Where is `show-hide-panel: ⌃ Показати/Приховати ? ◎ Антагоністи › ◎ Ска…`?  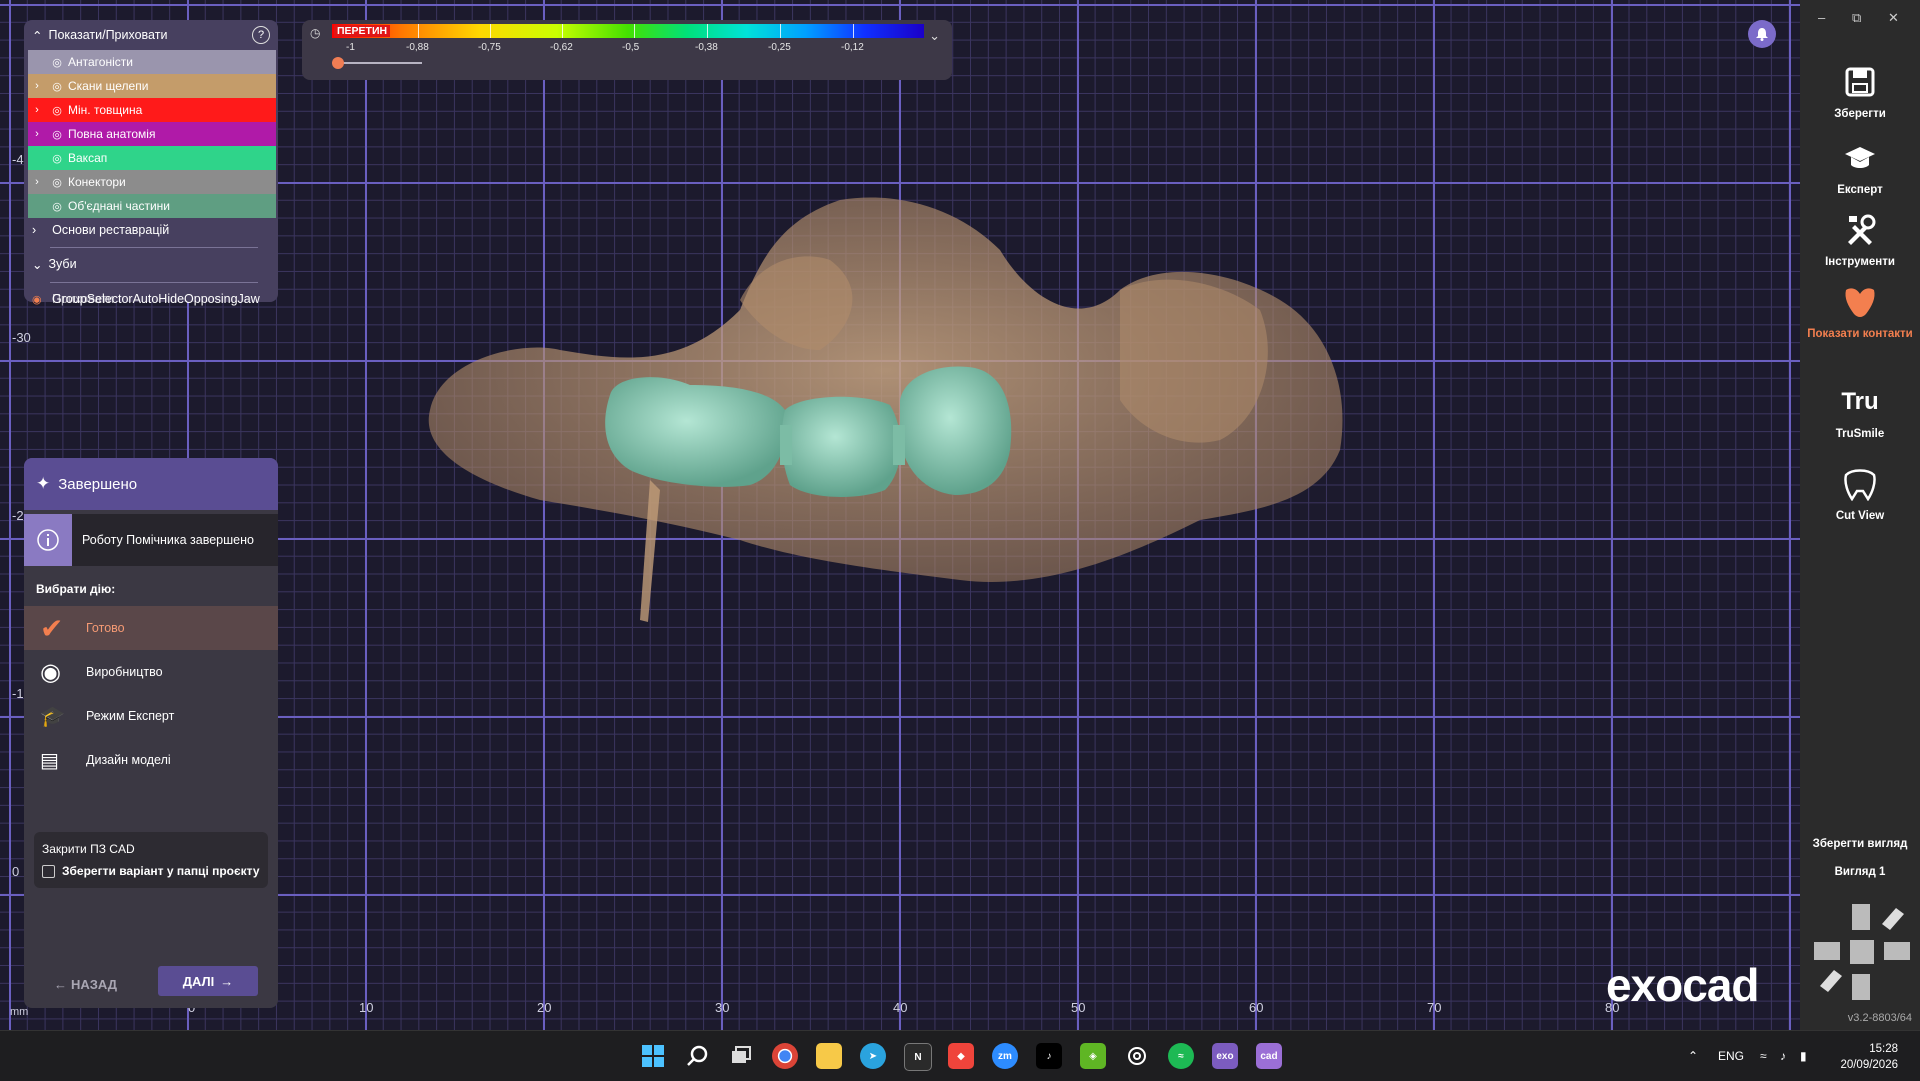
show-hide-panel: ⌃ Показати/Приховати ? ◎ Антагоністи › ◎ Ска… is located at coordinates (151, 163).